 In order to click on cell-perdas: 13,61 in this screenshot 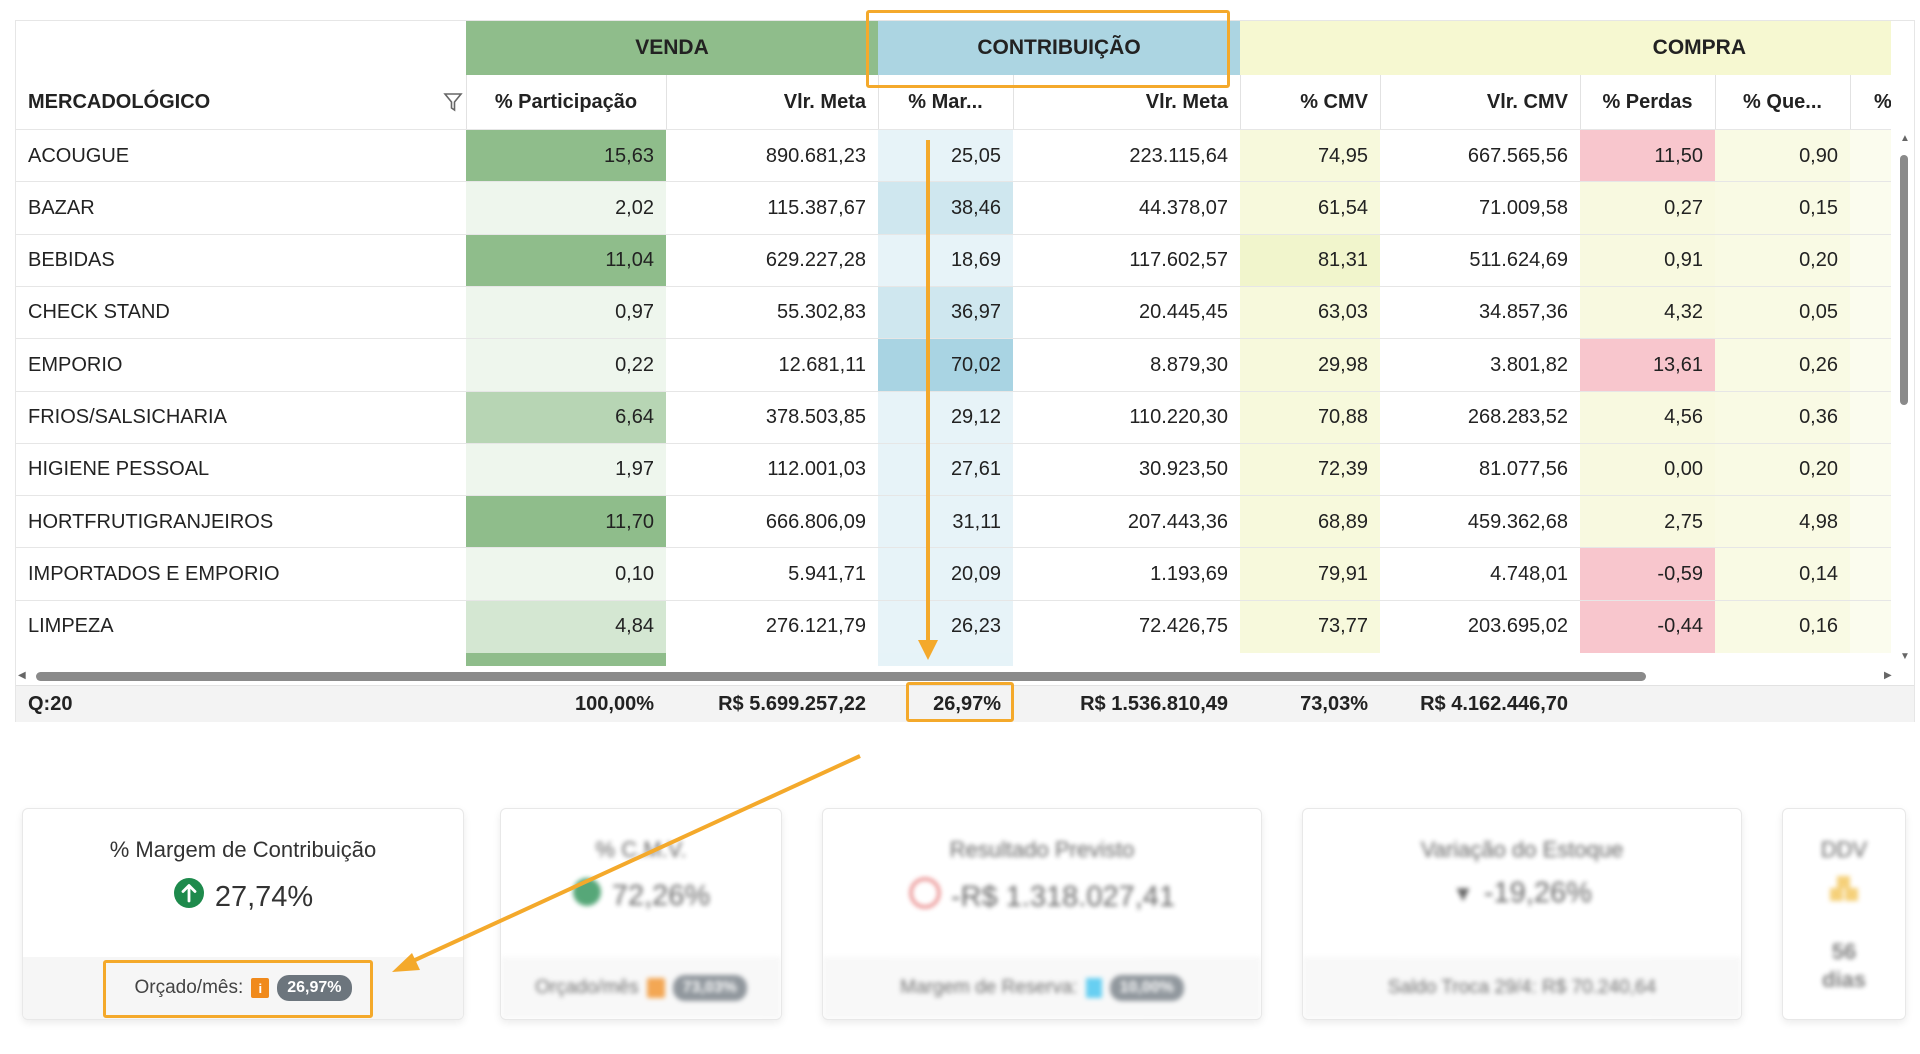, I will do `click(1647, 365)`.